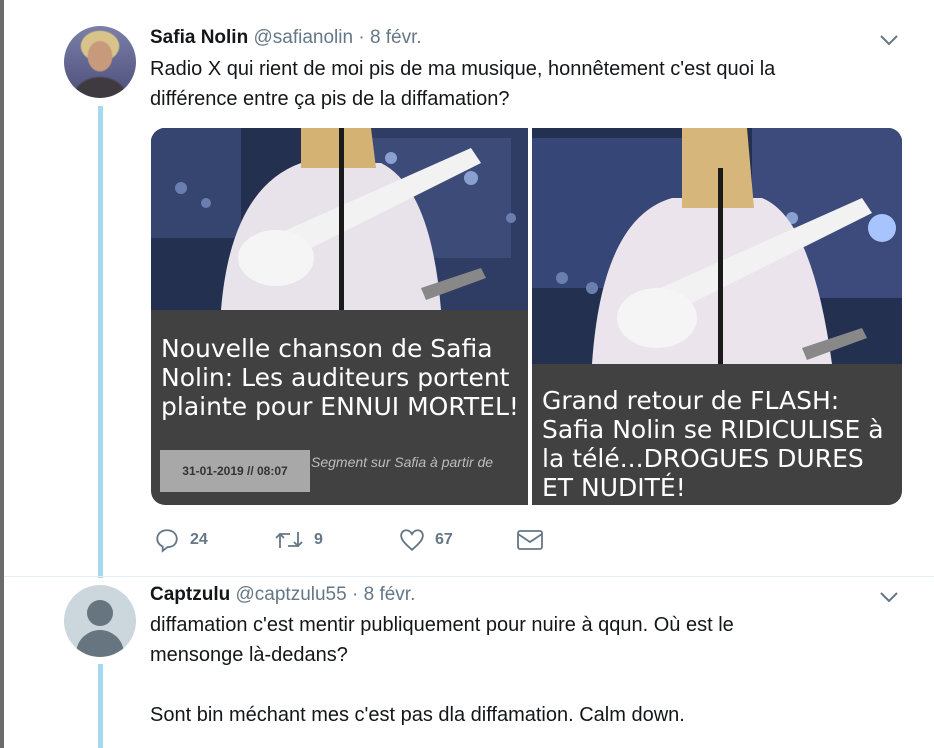 The height and width of the screenshot is (748, 934). Describe the element at coordinates (100, 613) in the screenshot. I see `default-avatar-head` at that location.